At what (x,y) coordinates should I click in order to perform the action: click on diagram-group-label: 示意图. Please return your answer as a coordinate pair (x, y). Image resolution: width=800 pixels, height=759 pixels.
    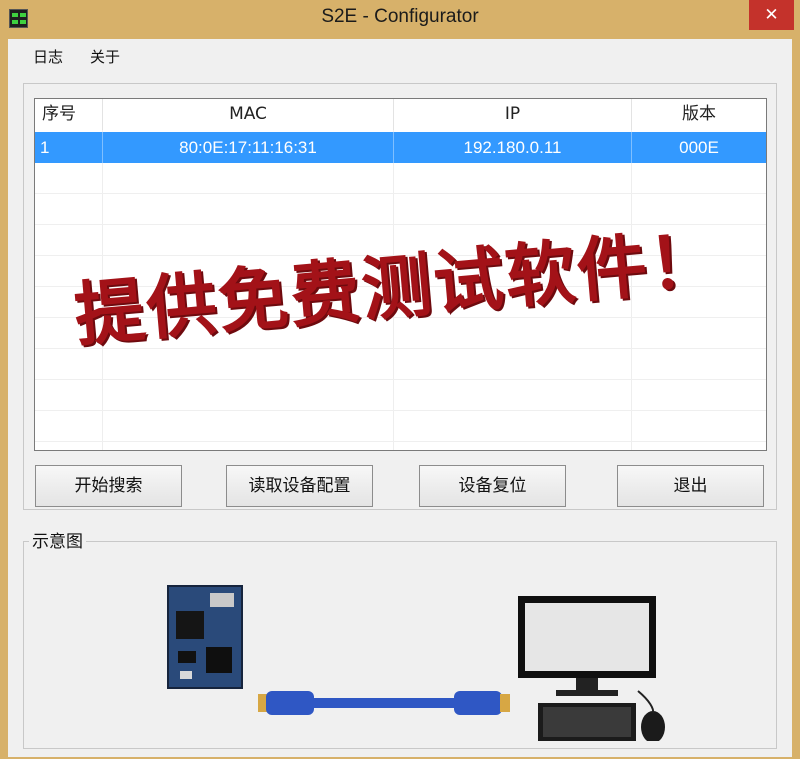
    Looking at the image, I should click on (57, 539).